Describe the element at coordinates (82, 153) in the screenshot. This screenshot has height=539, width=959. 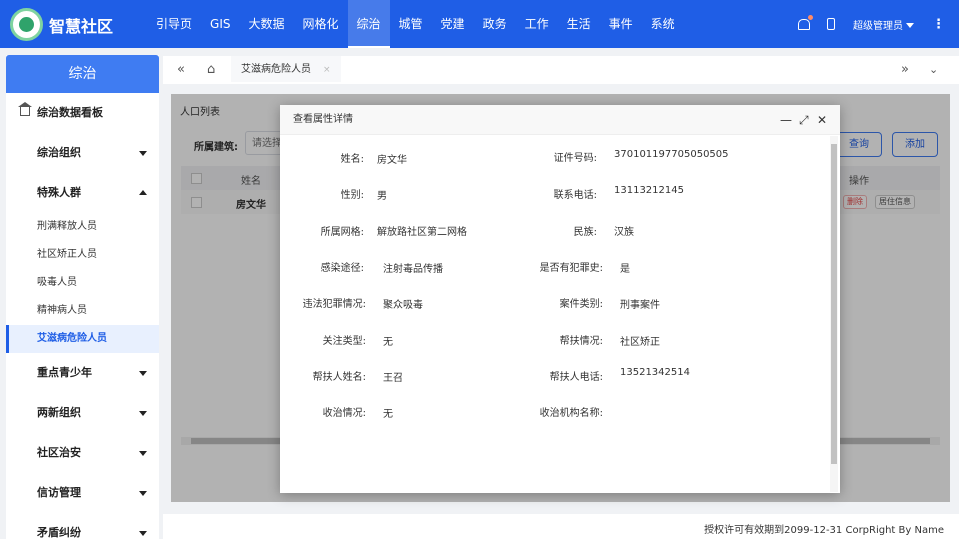
I see `sidebar-item-org: 综治组织` at that location.